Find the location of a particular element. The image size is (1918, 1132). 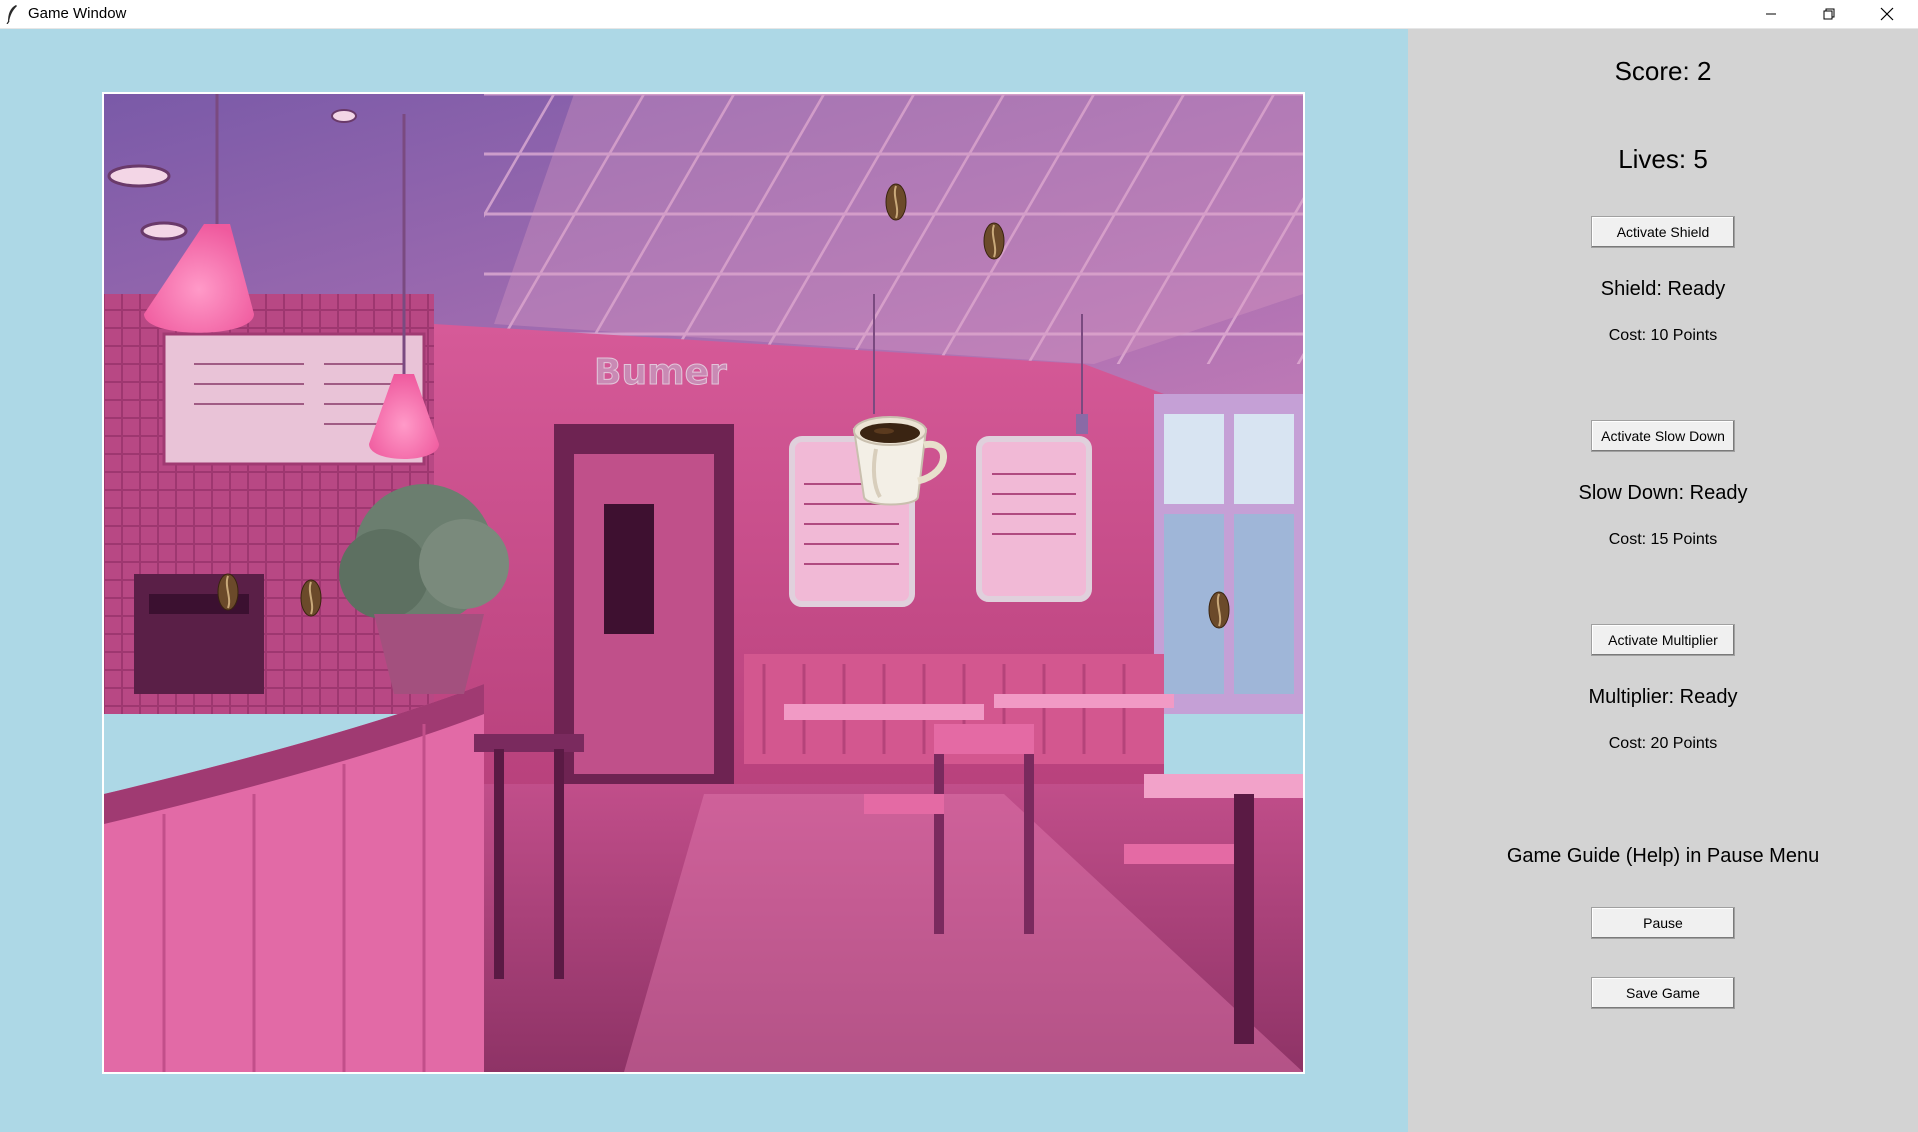

feather-app-icon is located at coordinates (11, 14).